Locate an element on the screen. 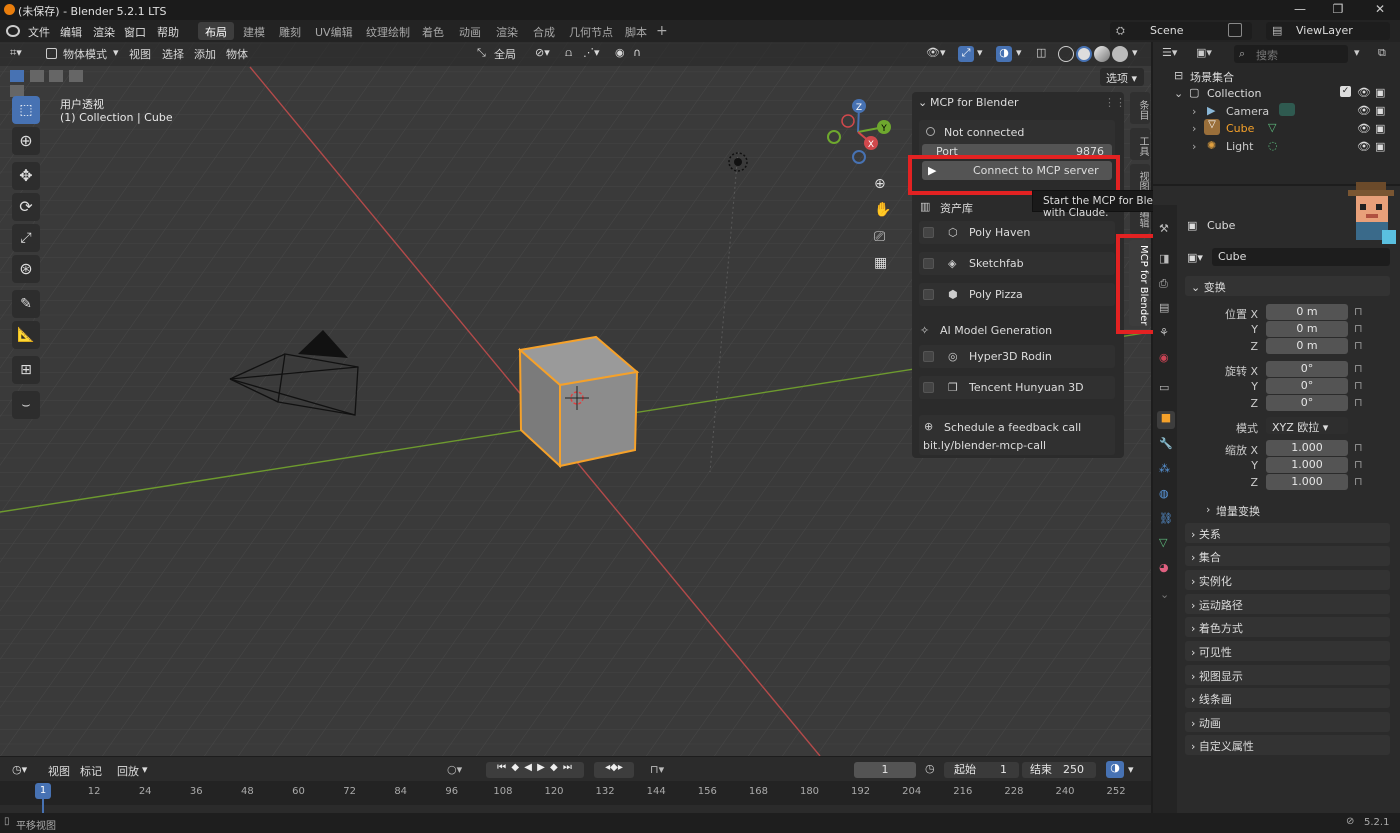 This screenshot has width=1400, height=833. select-invert-icon is located at coordinates (75, 76).